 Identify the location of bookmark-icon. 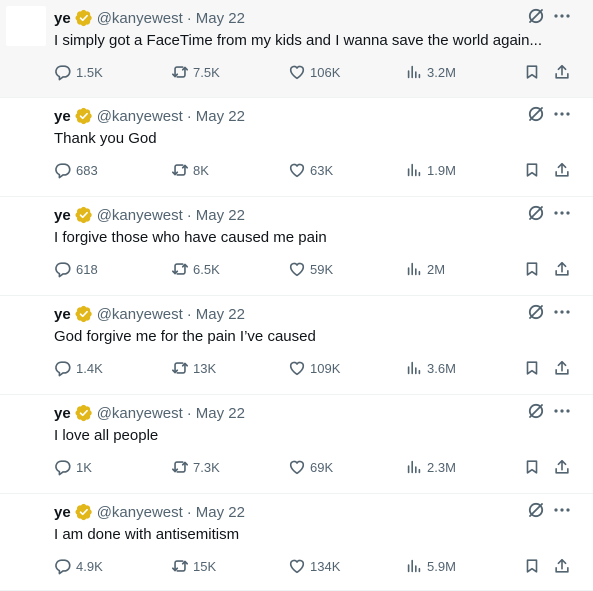
(532, 368).